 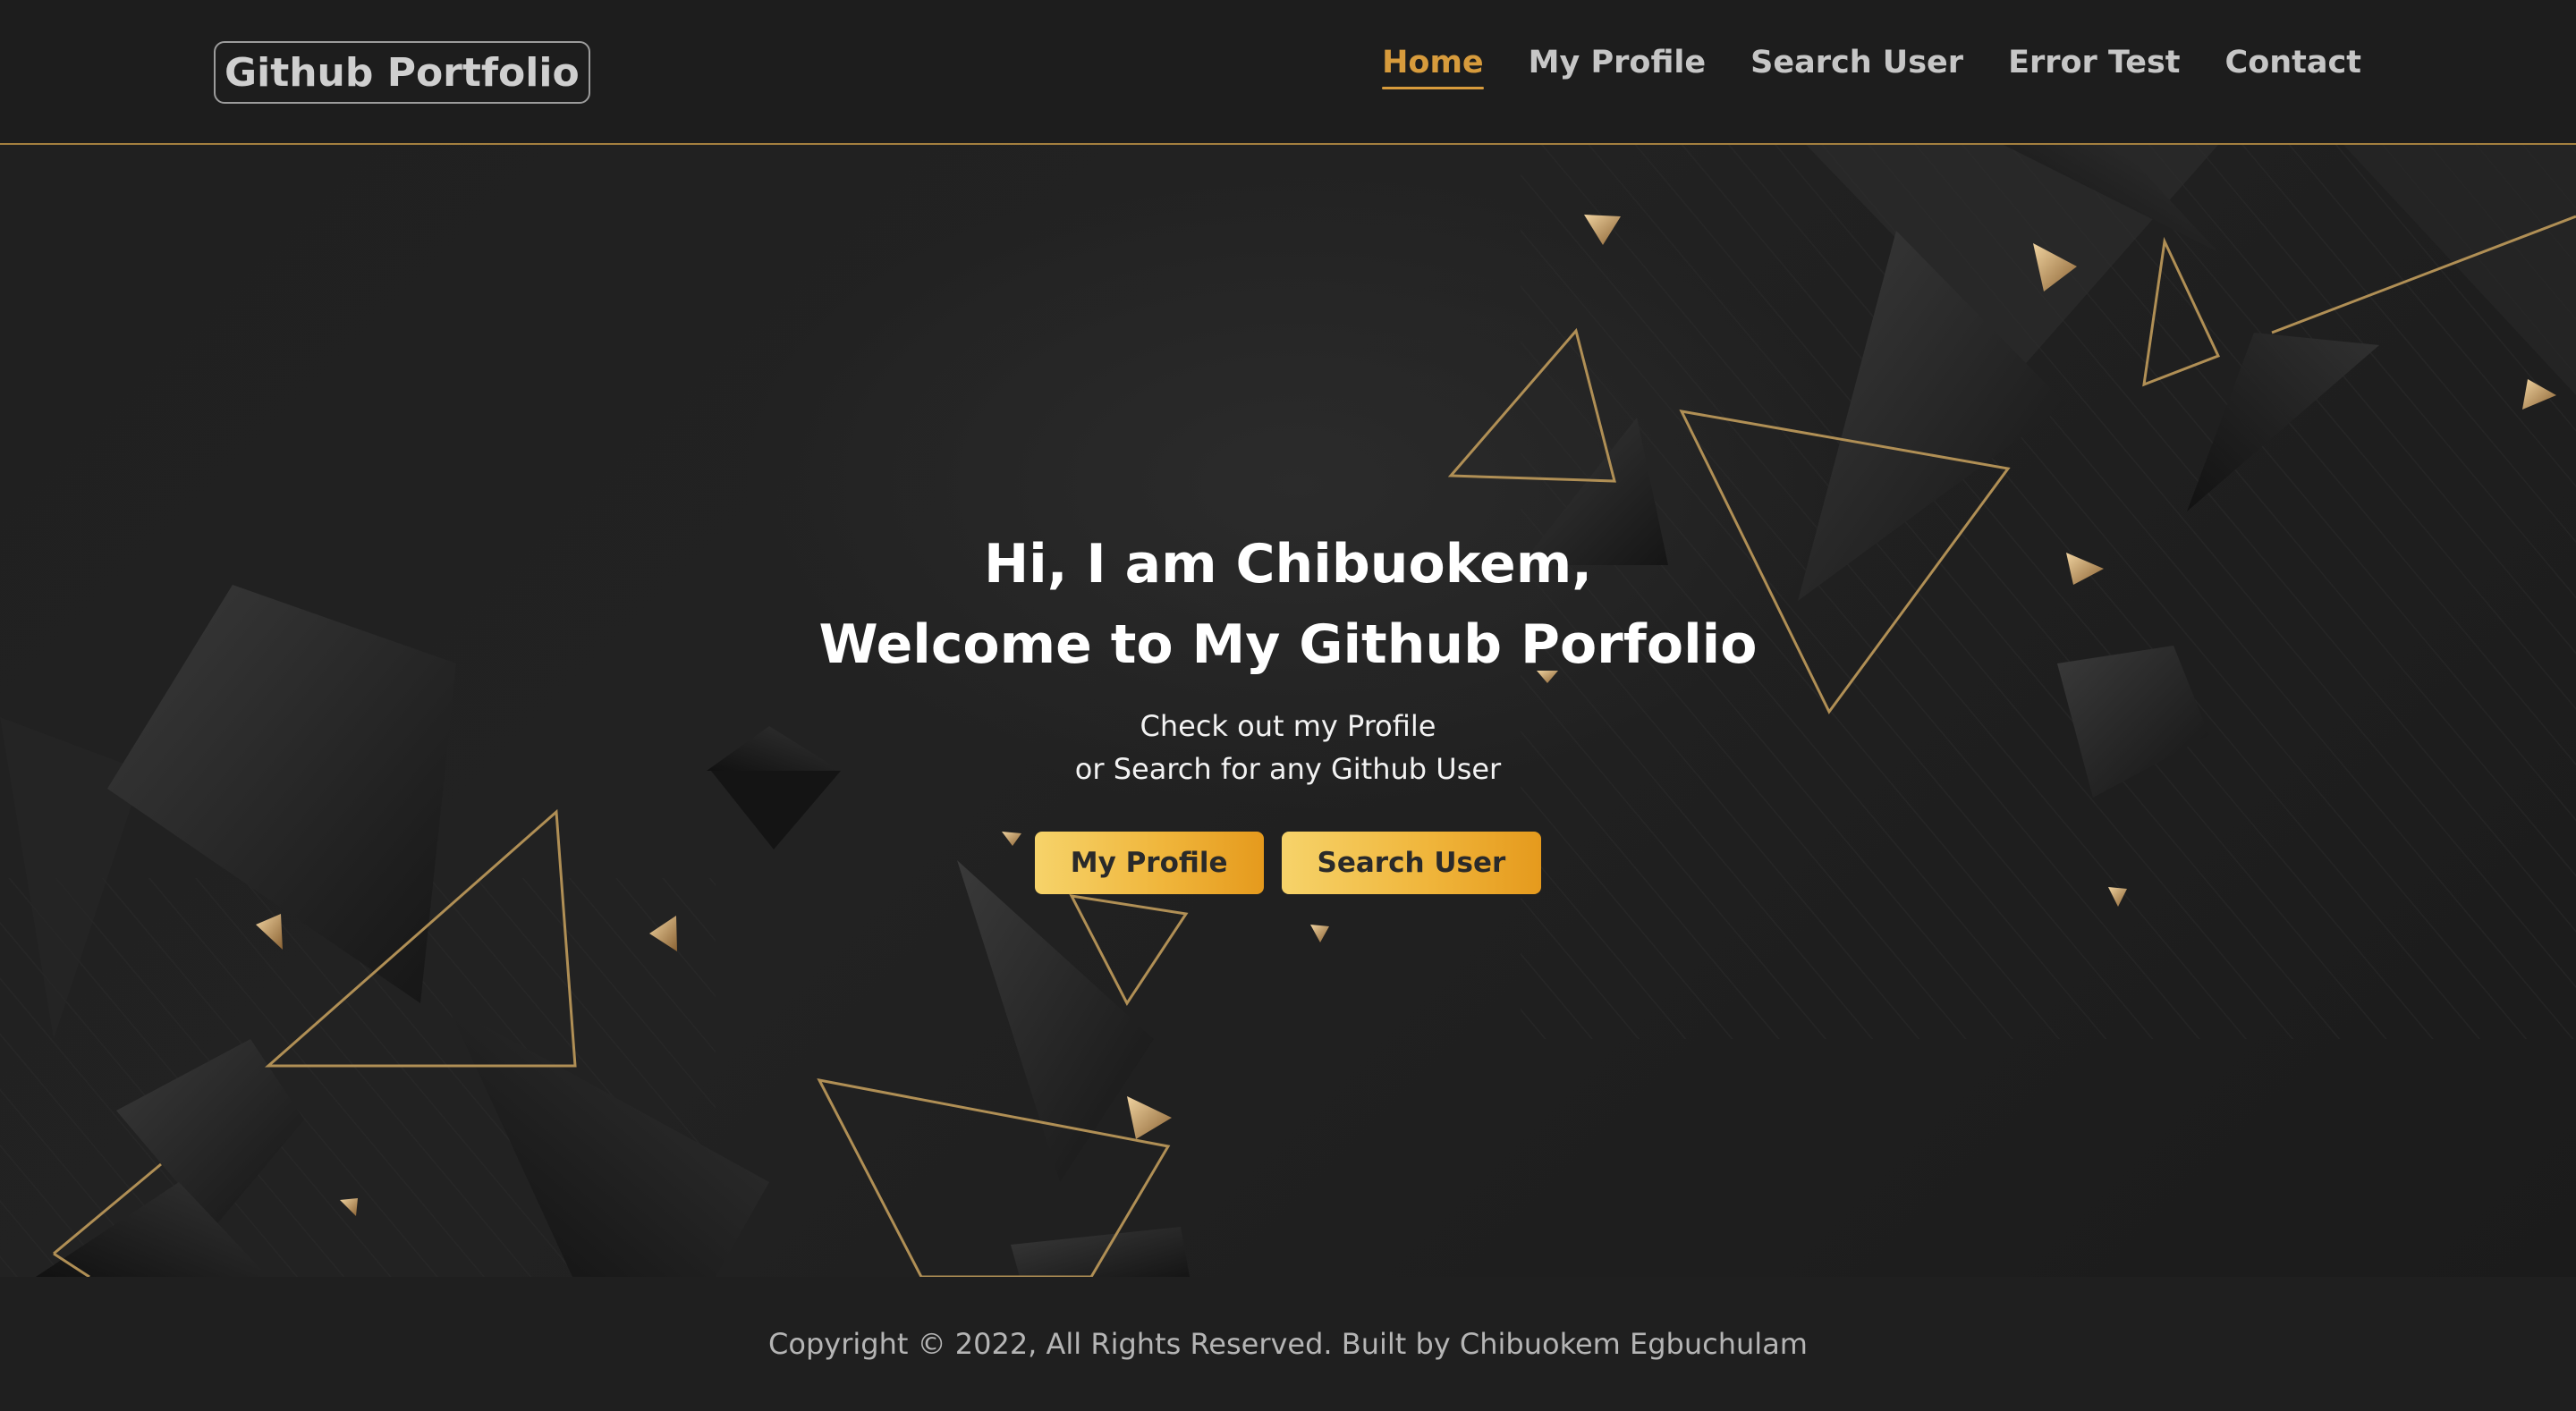 I want to click on hero-title-line-1: Hi, I am Chibuokem,, so click(x=1288, y=564).